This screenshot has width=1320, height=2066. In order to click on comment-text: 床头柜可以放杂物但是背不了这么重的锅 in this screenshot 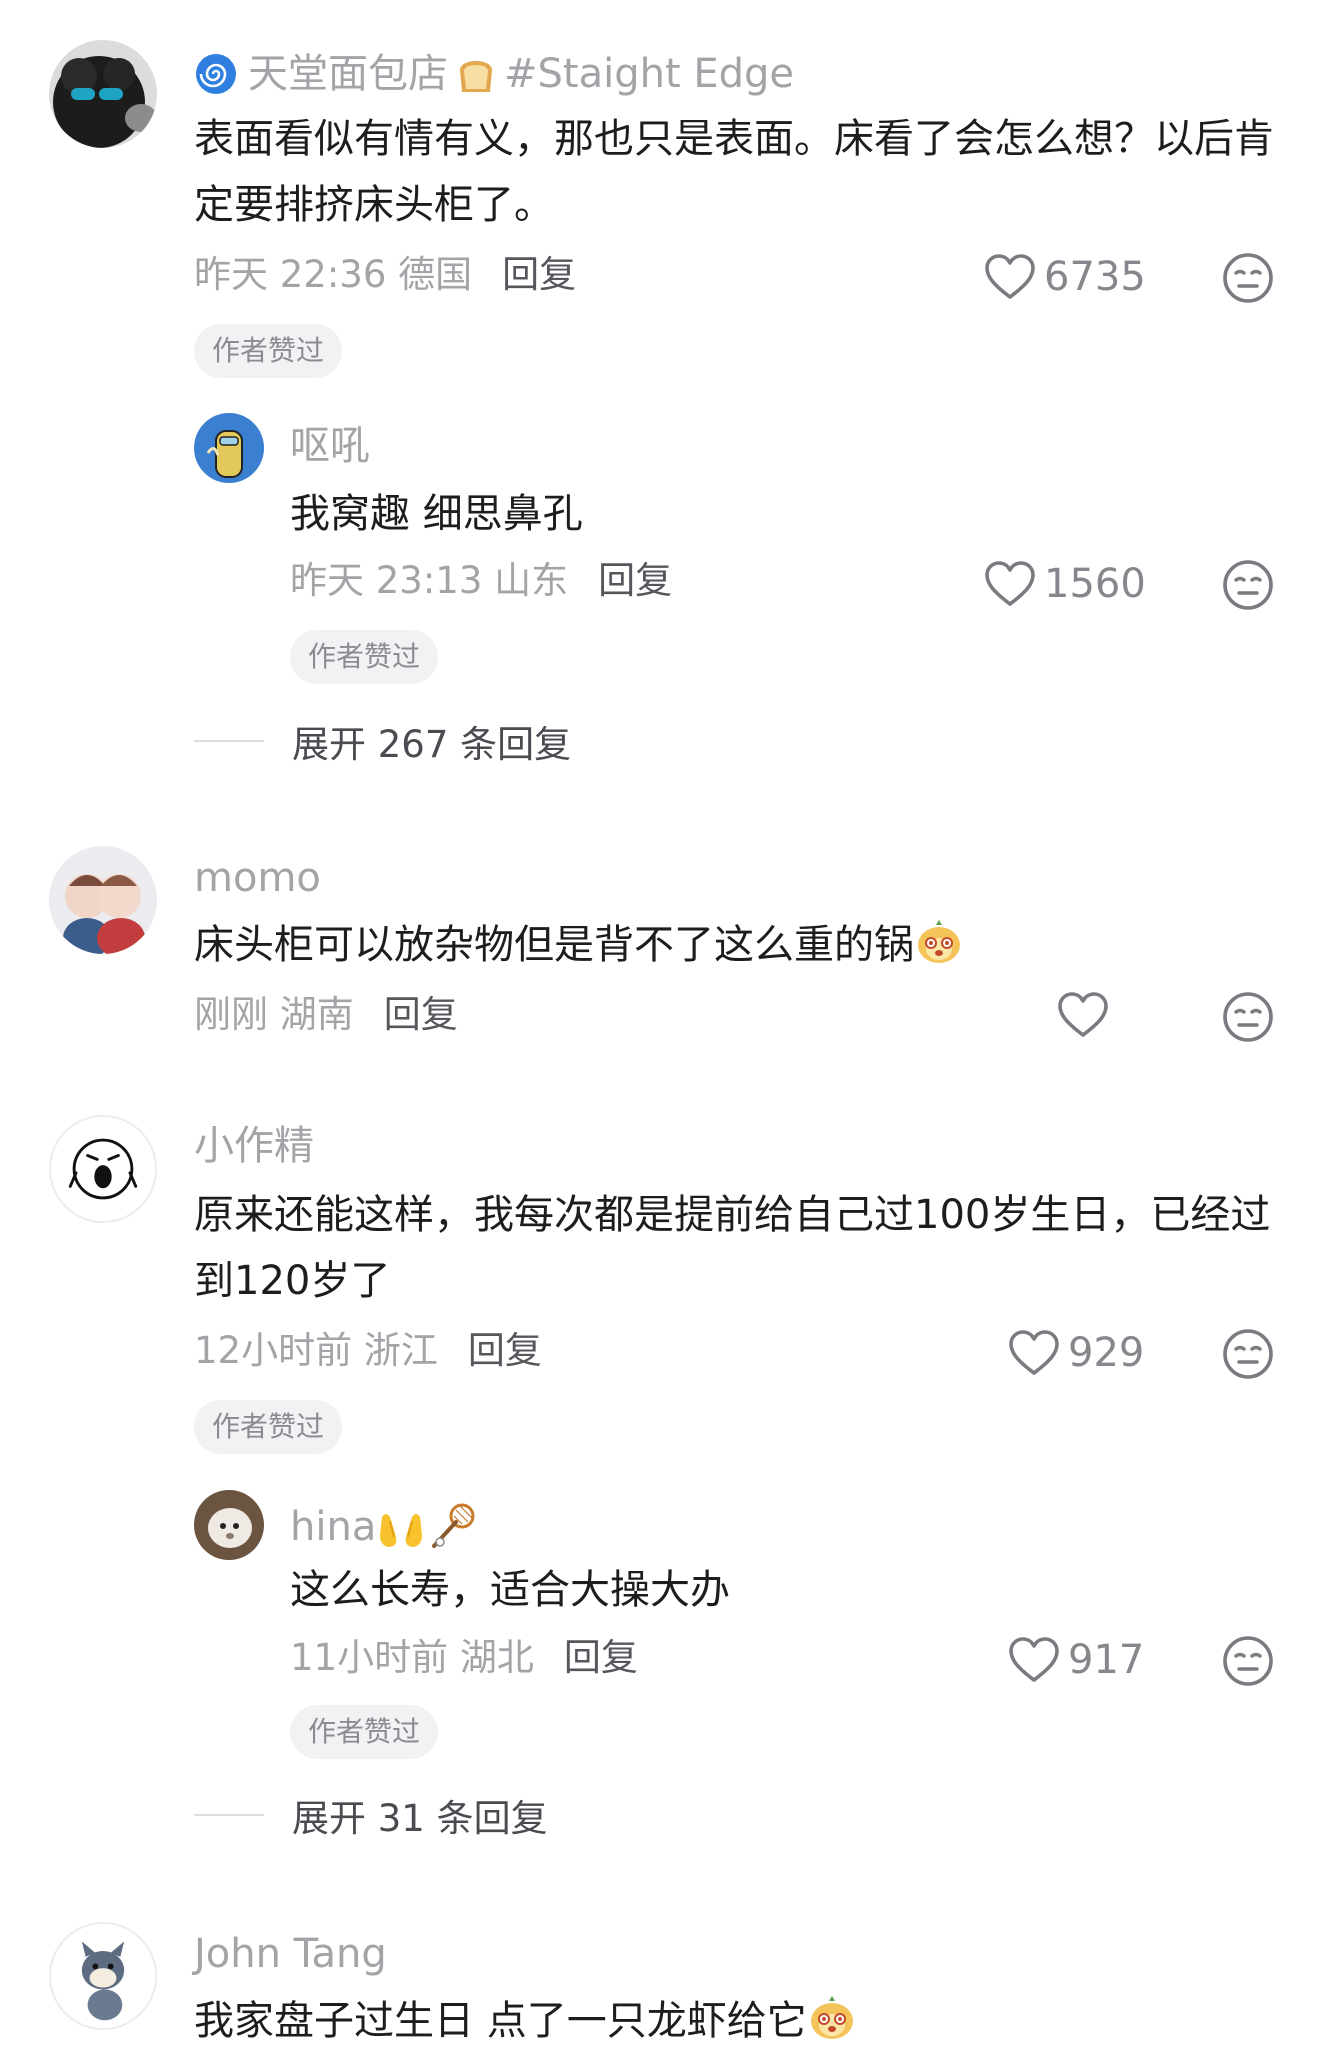, I will do `click(554, 945)`.